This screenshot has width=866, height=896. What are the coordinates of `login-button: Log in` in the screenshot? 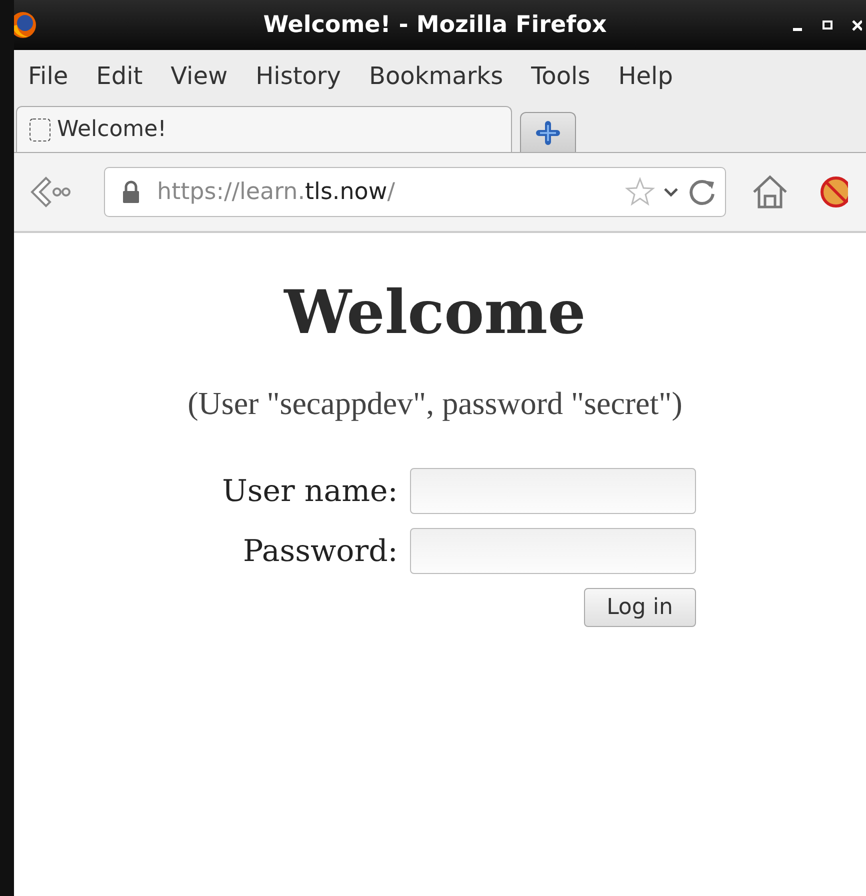 It's located at (640, 607).